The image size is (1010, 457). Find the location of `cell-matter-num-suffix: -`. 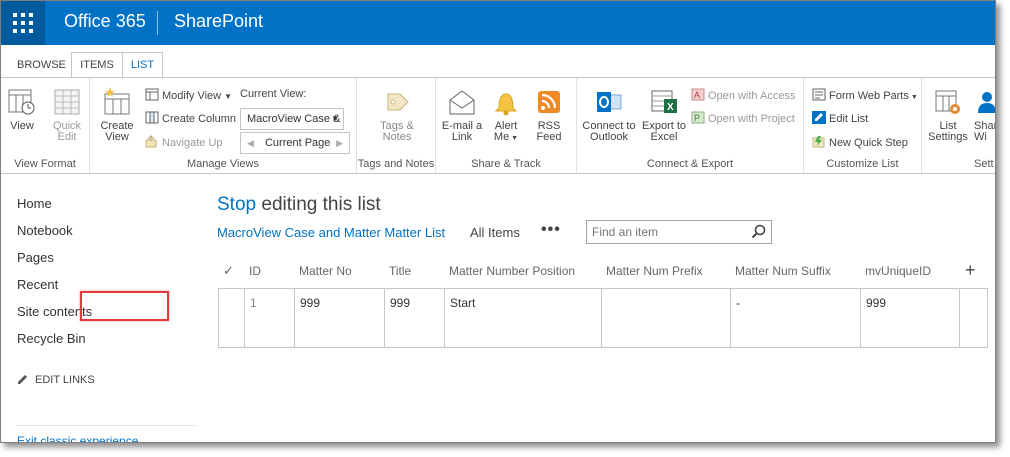

cell-matter-num-suffix: - is located at coordinates (796, 303).